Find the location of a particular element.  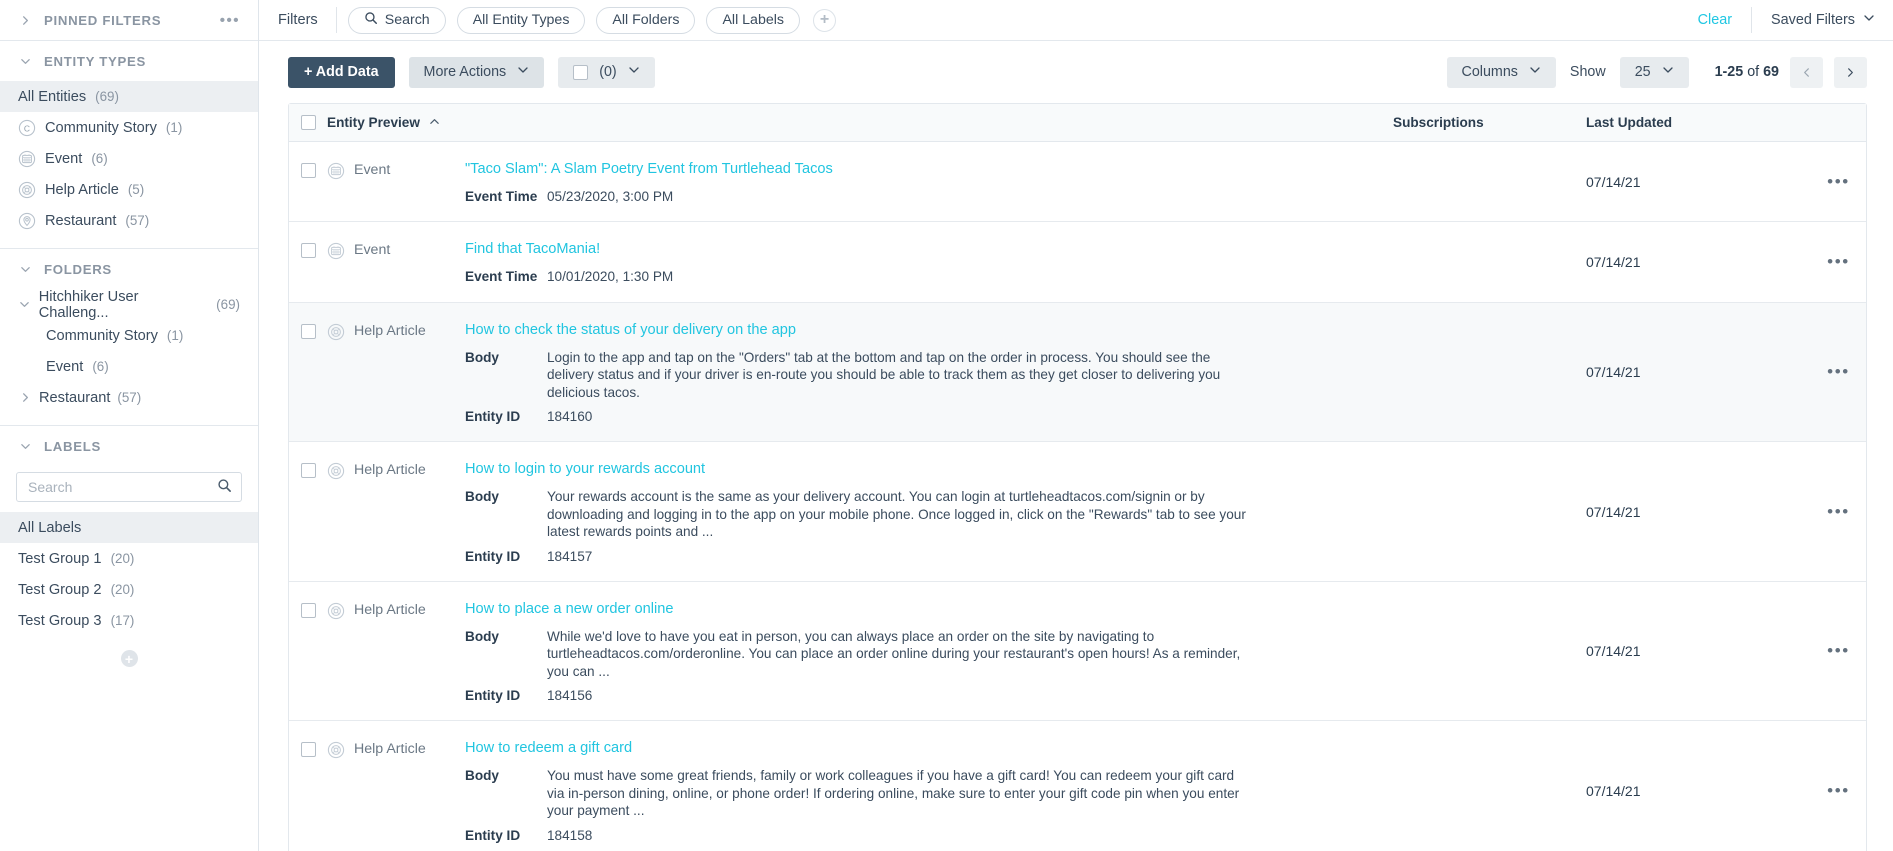

help-article-icon is located at coordinates (336, 750).